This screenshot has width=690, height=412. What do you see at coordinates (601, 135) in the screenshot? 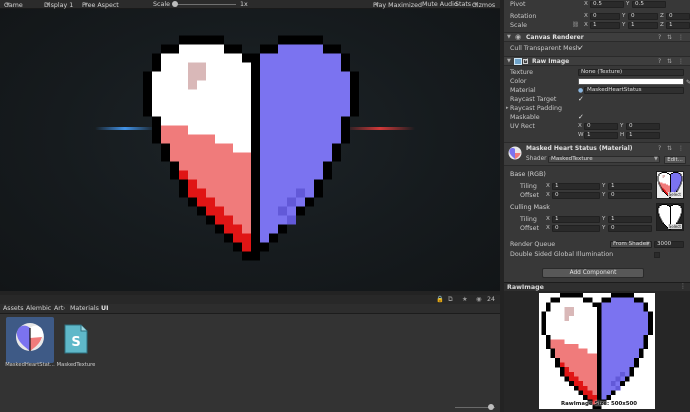
I see `uv-w-field: 1` at bounding box center [601, 135].